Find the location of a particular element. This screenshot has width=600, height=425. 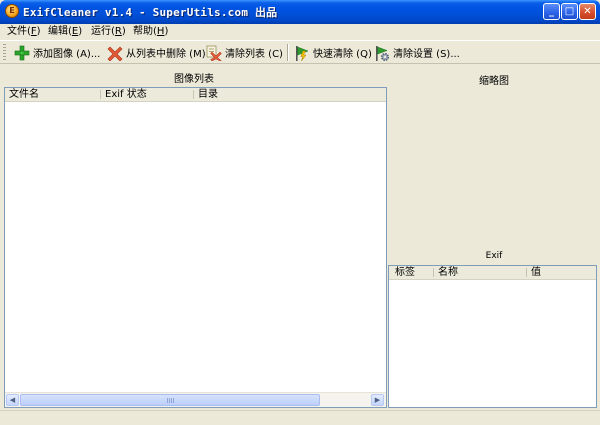

thumbnail-area is located at coordinates (493, 166).